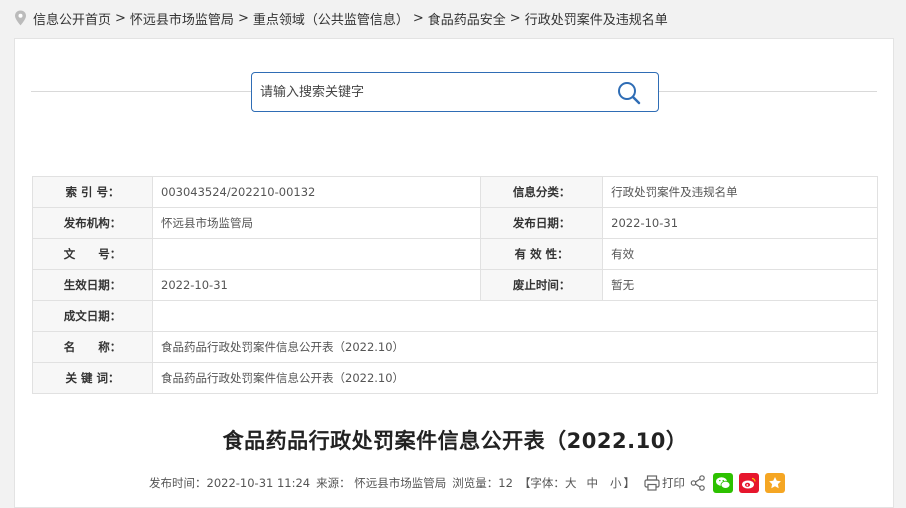 This screenshot has width=906, height=508. What do you see at coordinates (316, 192) in the screenshot?
I see `index-value: 003043524/202210-00132` at bounding box center [316, 192].